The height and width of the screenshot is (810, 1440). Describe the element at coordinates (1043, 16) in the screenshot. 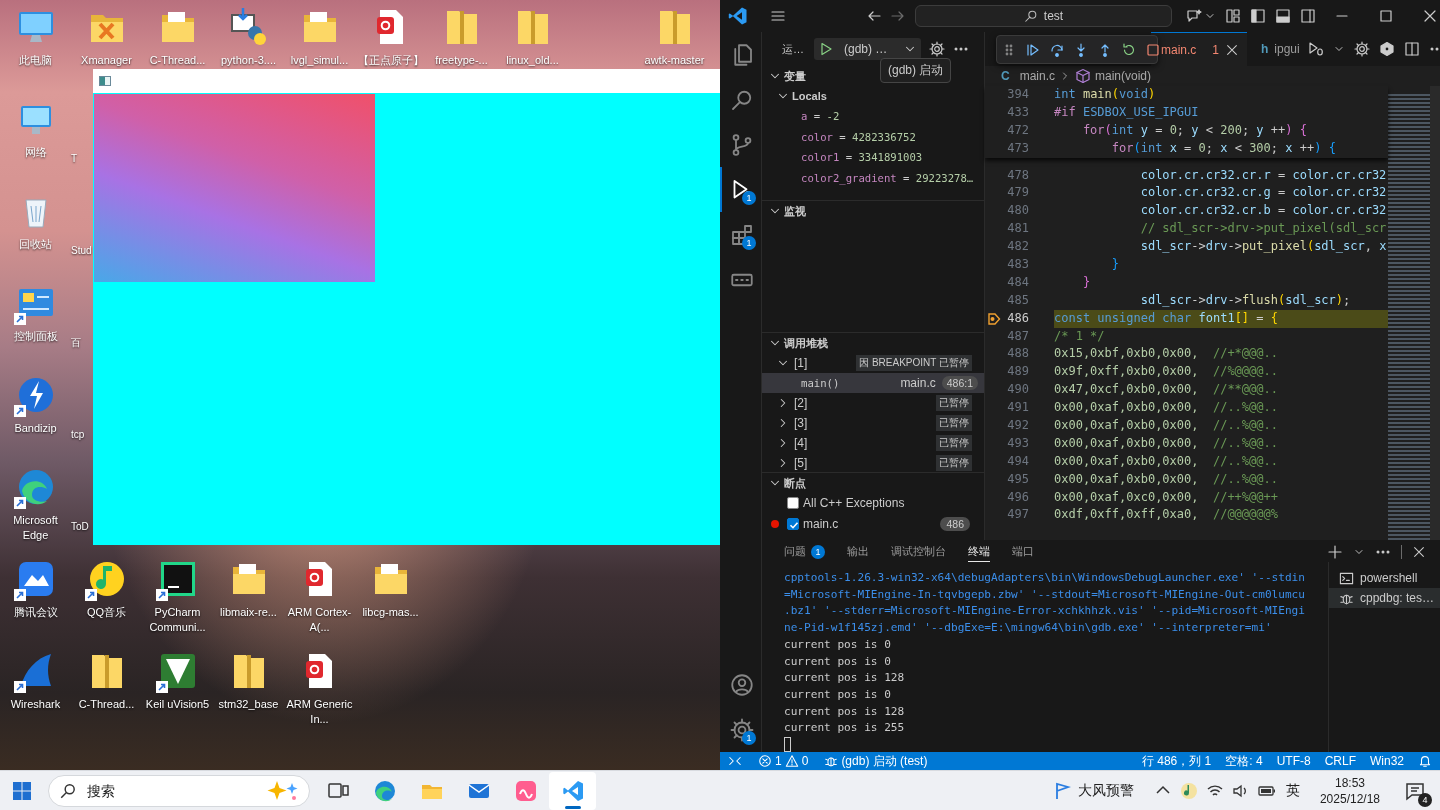

I see `command-center-search: test` at that location.